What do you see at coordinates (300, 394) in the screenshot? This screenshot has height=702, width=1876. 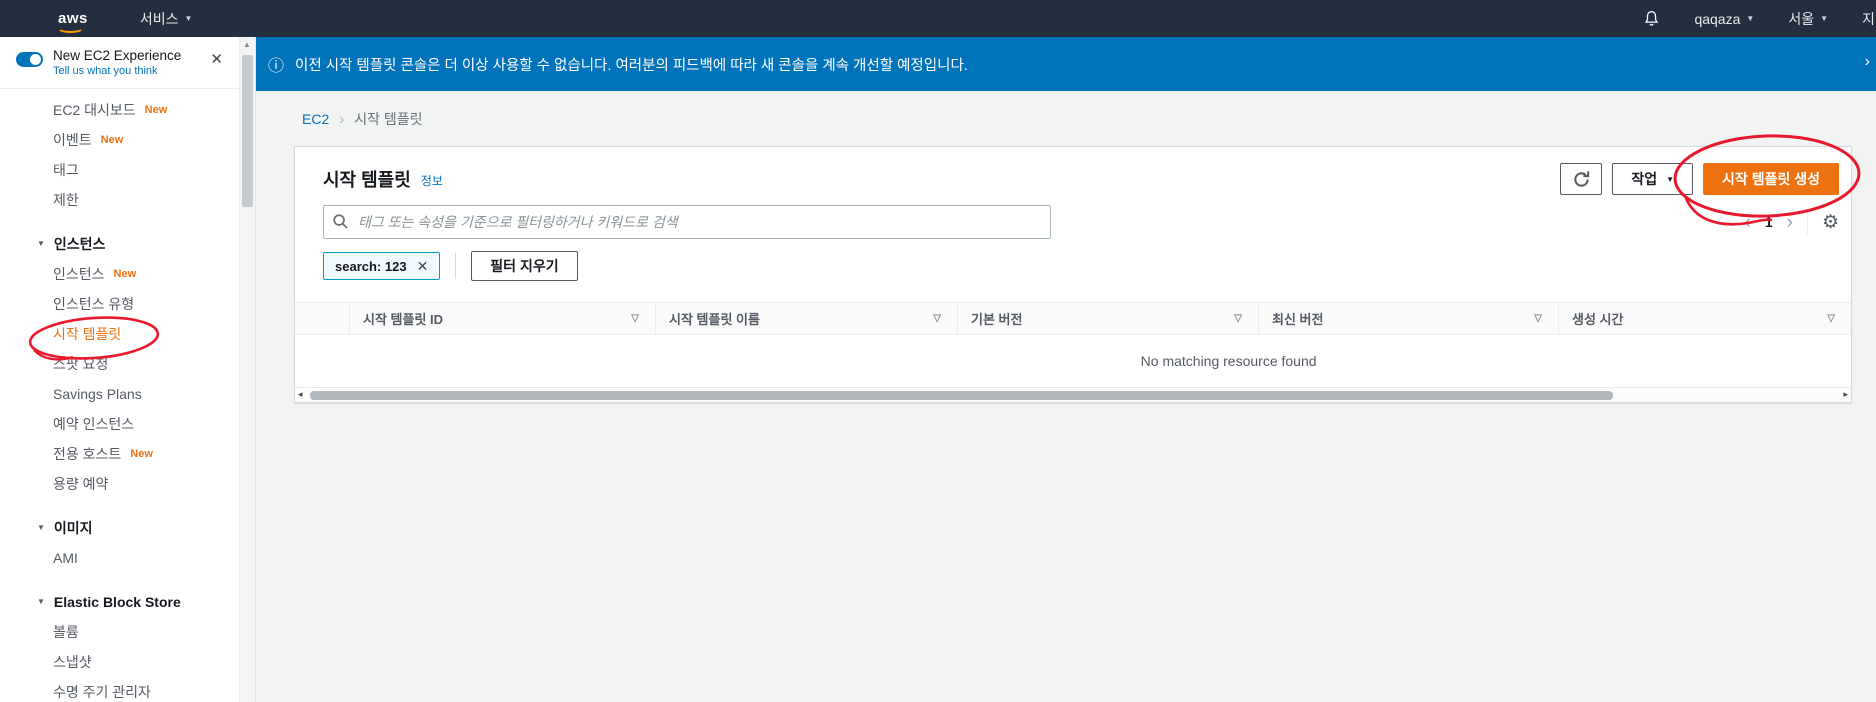 I see `scrollbar-left-icon: ◂` at bounding box center [300, 394].